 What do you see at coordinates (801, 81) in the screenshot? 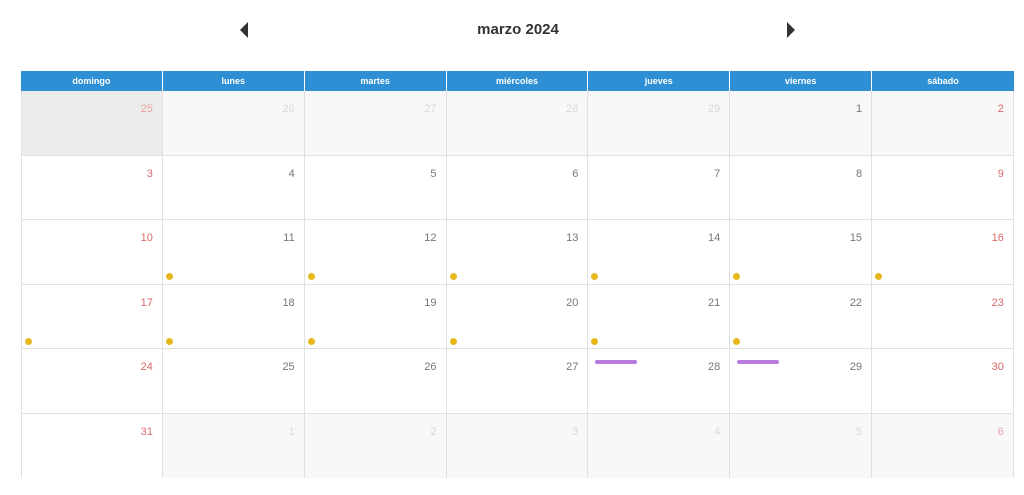
I see `weekday-header: viernes` at bounding box center [801, 81].